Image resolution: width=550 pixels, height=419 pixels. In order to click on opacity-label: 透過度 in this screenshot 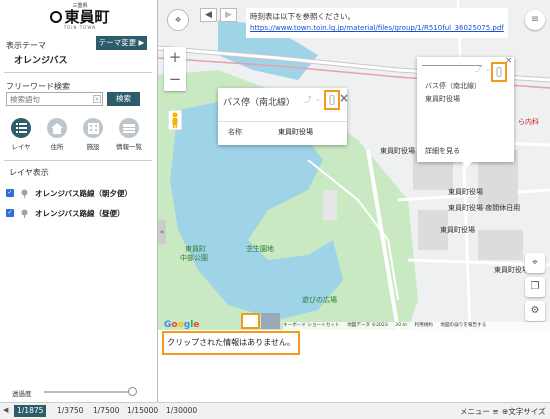, I will do `click(22, 394)`.